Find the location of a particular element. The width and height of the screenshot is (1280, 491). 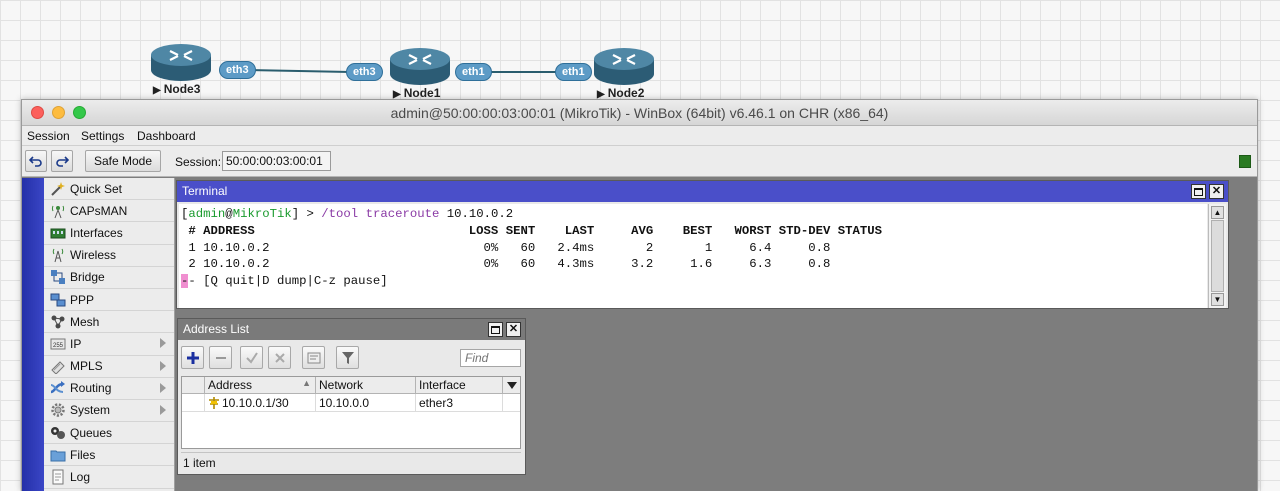

session-field: 50:00:00:03:00:01 is located at coordinates (276, 161).